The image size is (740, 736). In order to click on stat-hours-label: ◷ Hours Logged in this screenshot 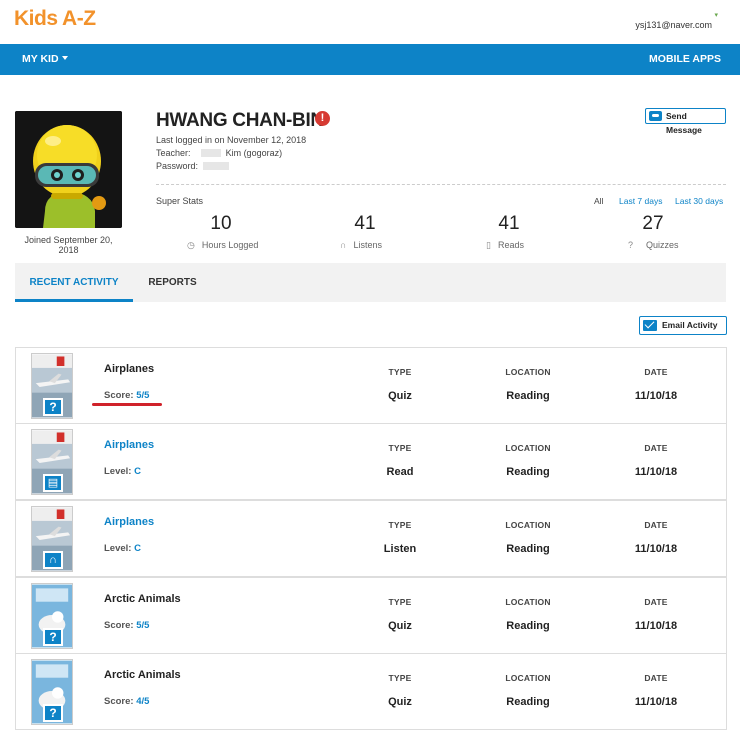, I will do `click(222, 245)`.